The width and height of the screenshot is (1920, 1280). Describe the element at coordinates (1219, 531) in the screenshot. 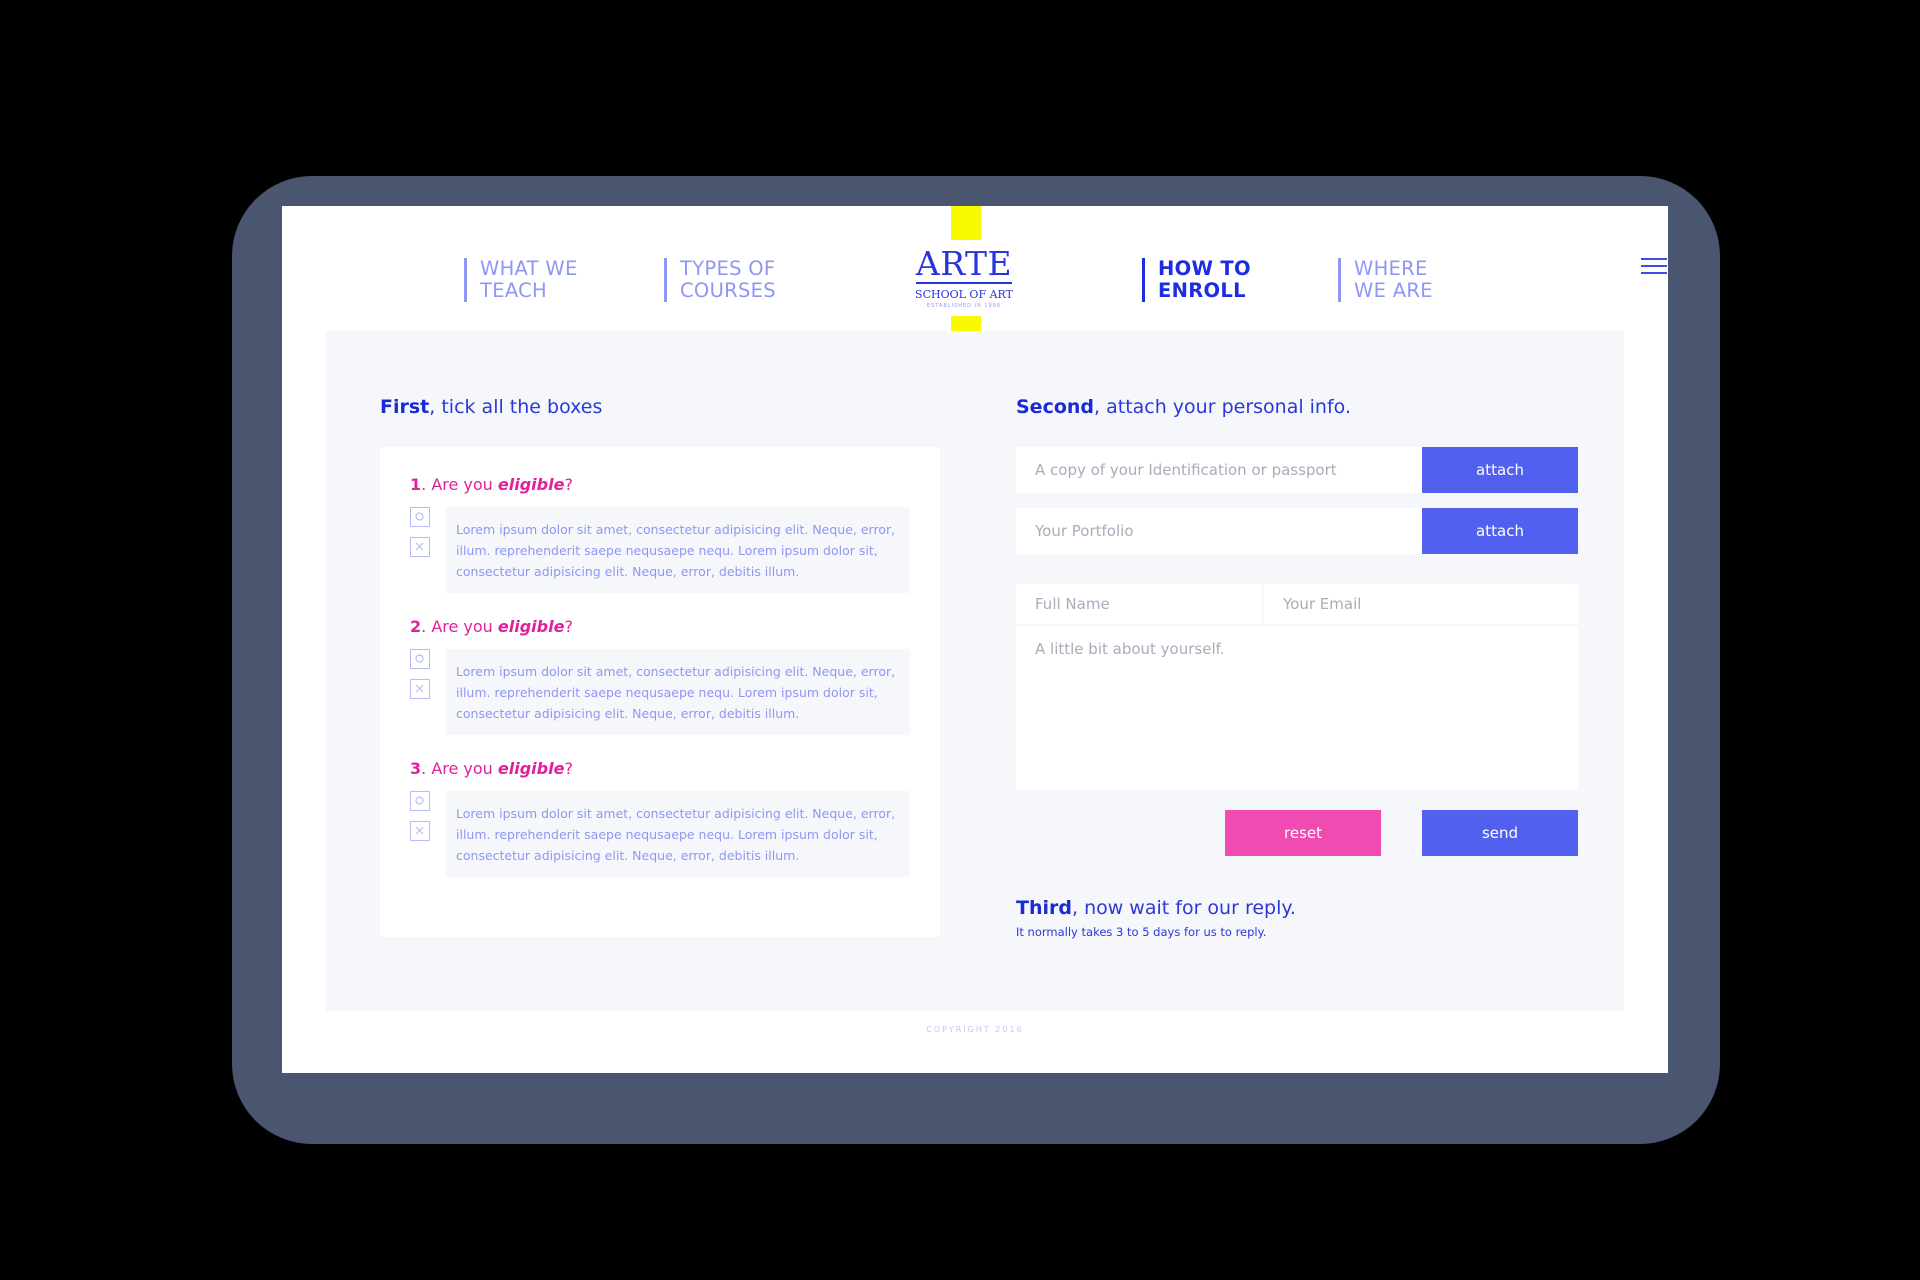

I see `portfolio-field` at that location.